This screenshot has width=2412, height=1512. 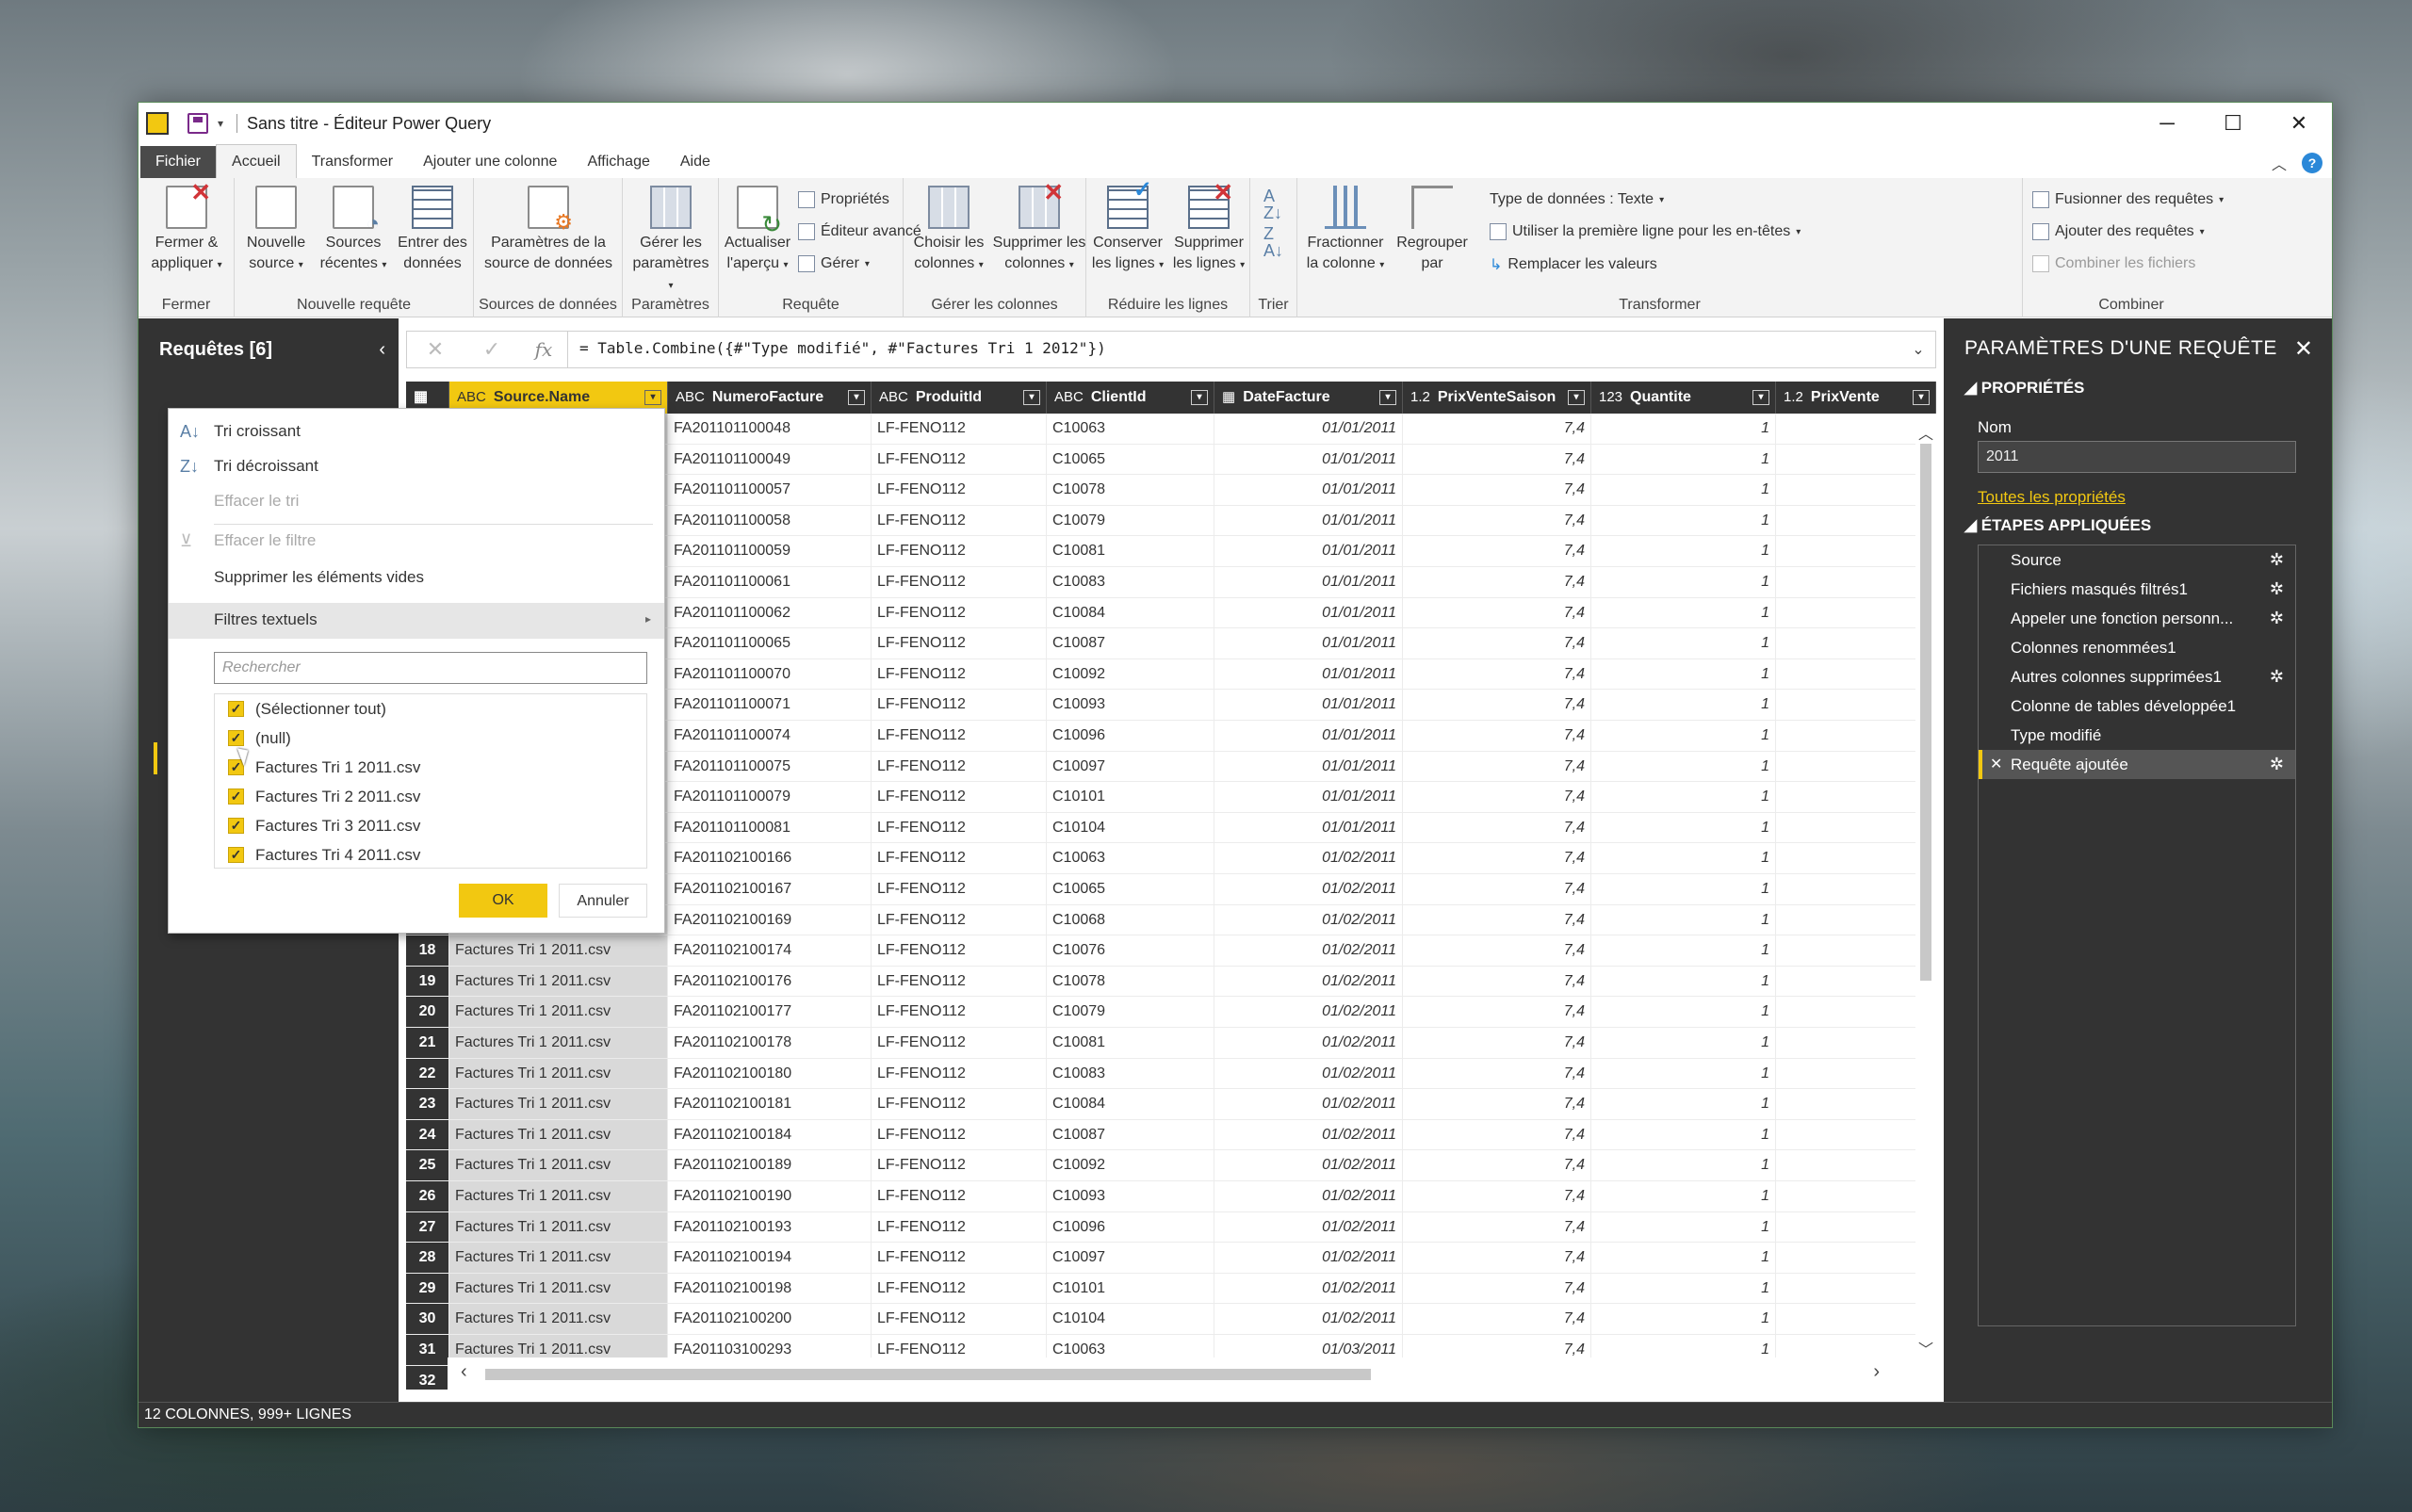 I want to click on table-cell: C10081, so click(x=1130, y=551).